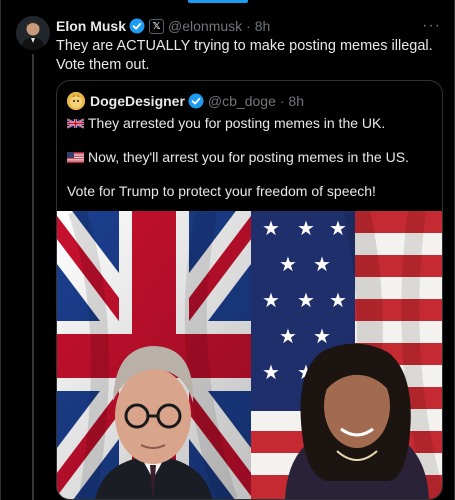 This screenshot has width=455, height=500. What do you see at coordinates (258, 26) in the screenshot?
I see `timestamp: · 8h` at bounding box center [258, 26].